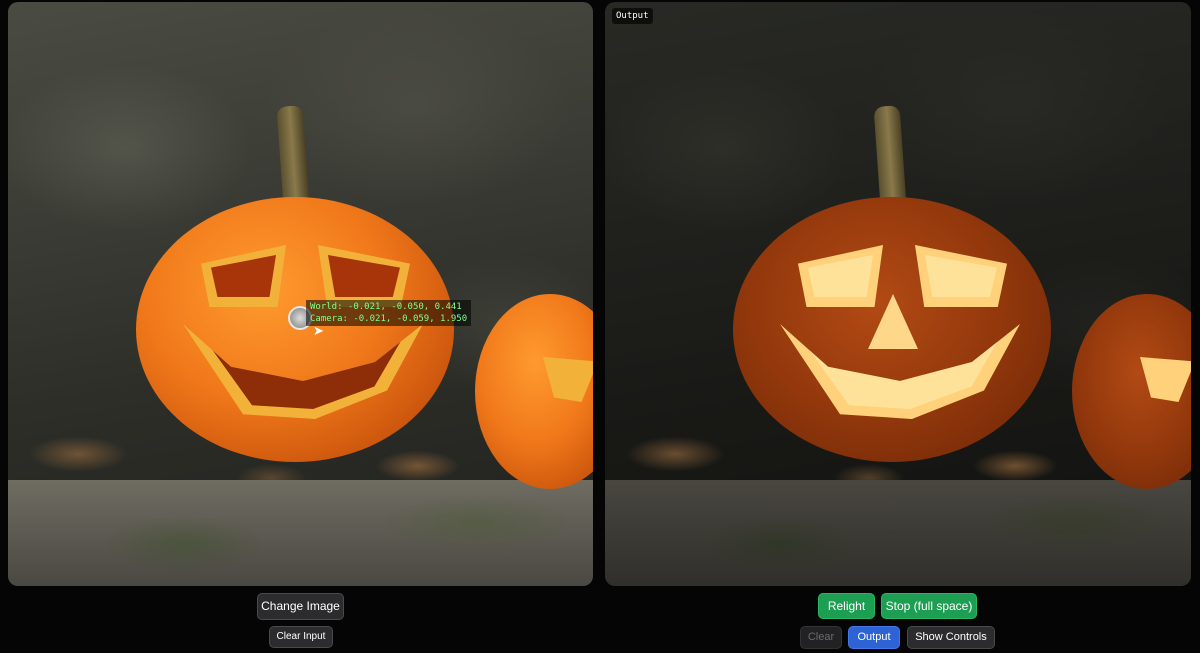  Describe the element at coordinates (846, 606) in the screenshot. I see `relight-button: Relight` at that location.